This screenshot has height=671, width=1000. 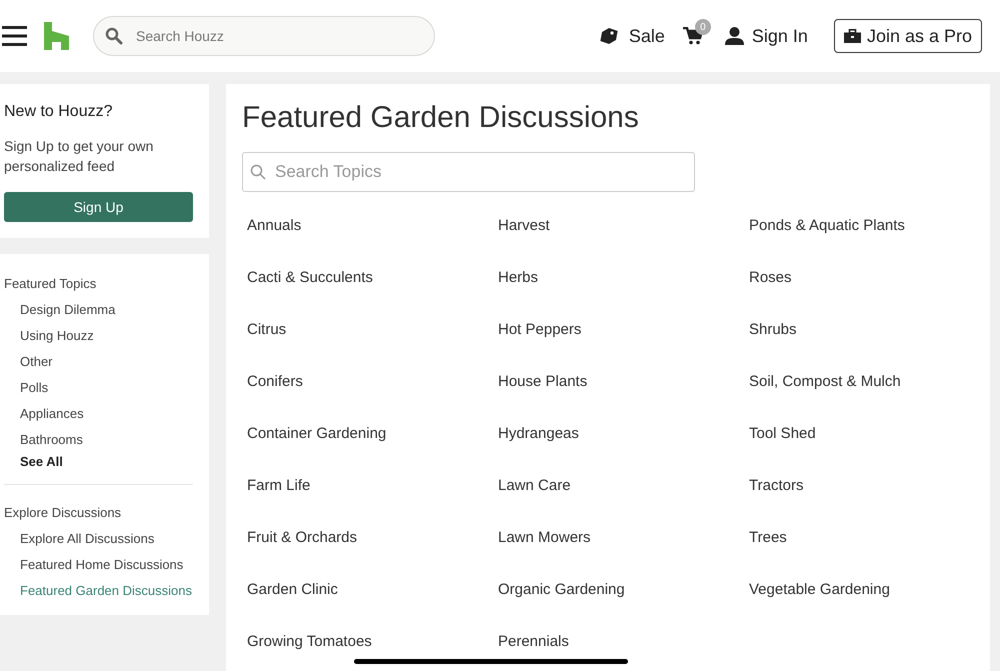 What do you see at coordinates (734, 36) in the screenshot?
I see `person-icon` at bounding box center [734, 36].